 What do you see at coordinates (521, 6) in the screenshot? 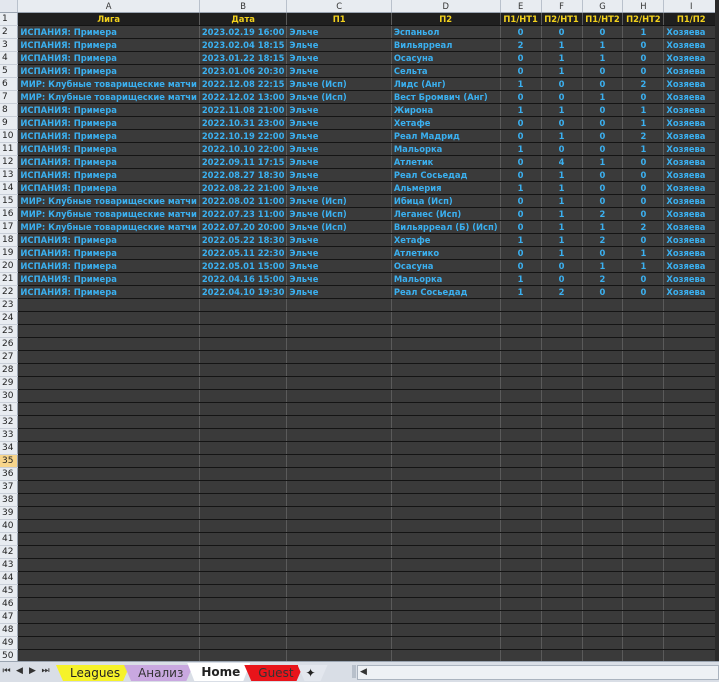
I see `column-header-e: E` at bounding box center [521, 6].